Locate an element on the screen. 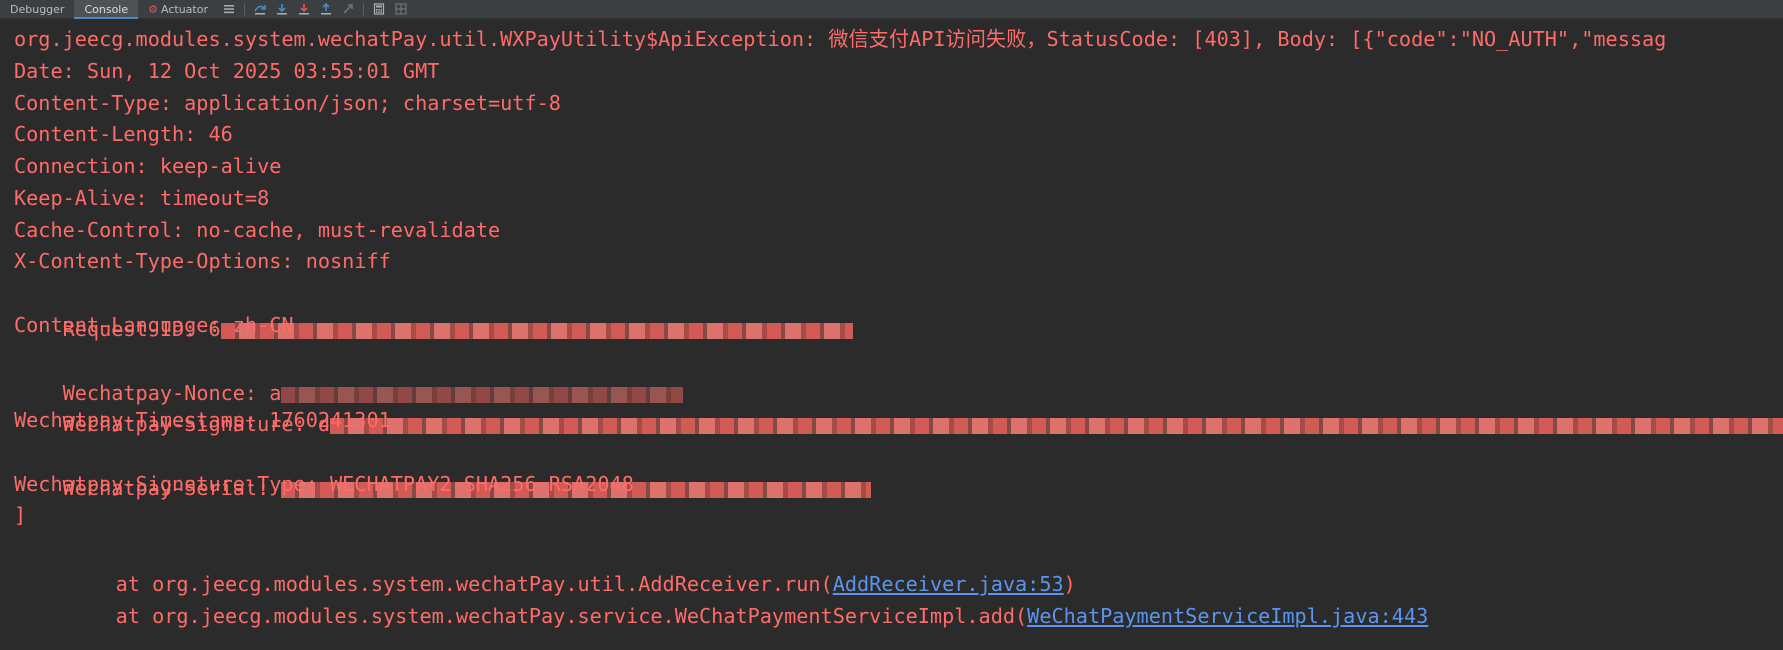  step-over-icon is located at coordinates (260, 9).